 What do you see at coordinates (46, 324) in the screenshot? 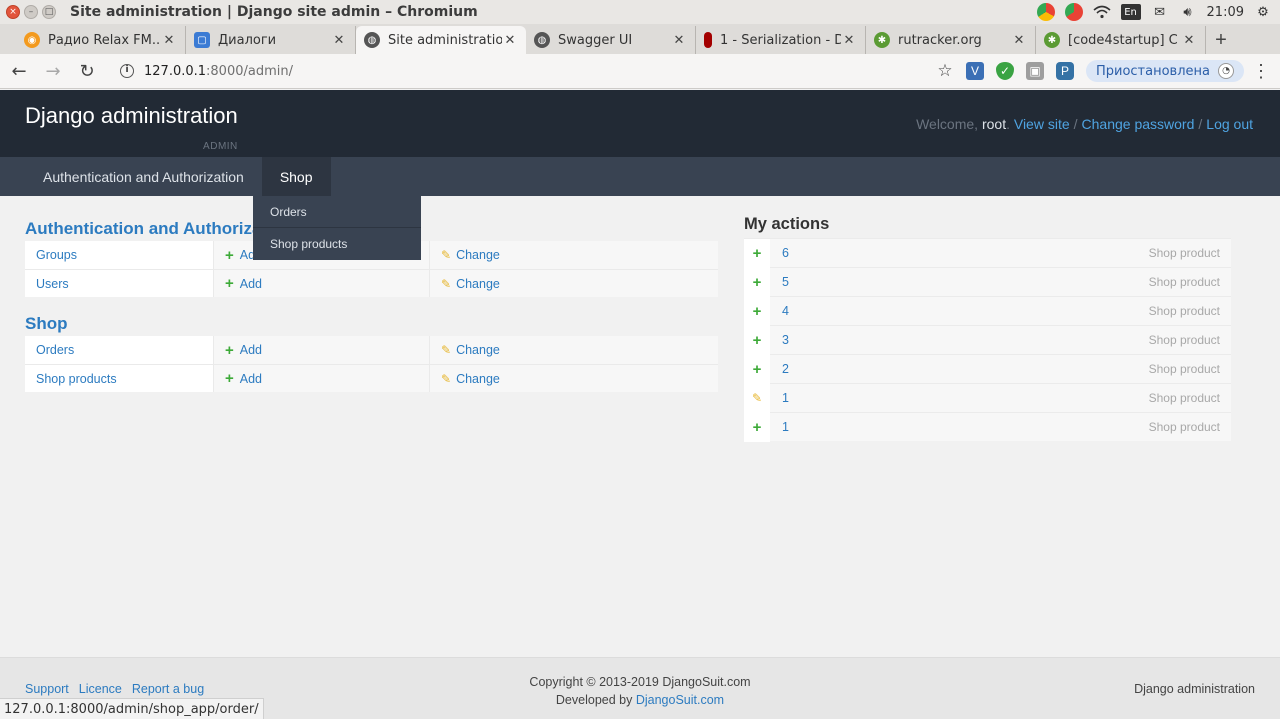
I see `module-title-shop: Shop` at bounding box center [46, 324].